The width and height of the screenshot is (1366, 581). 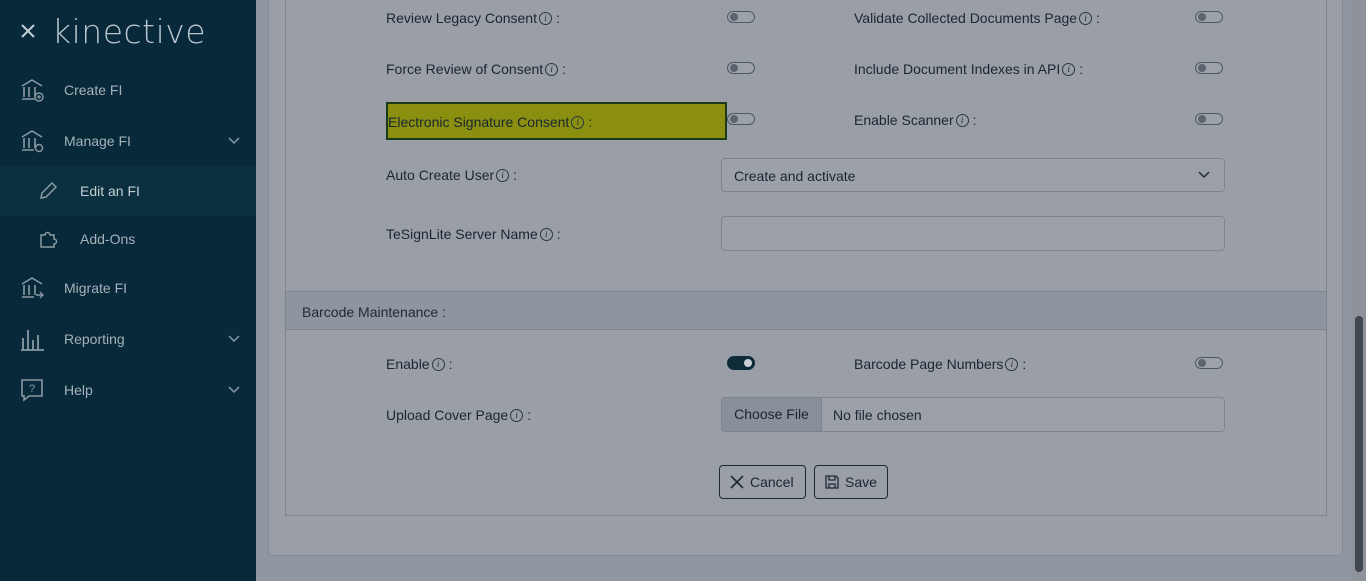 What do you see at coordinates (128, 339) in the screenshot?
I see `sidebar-item-reporting: Reporting` at bounding box center [128, 339].